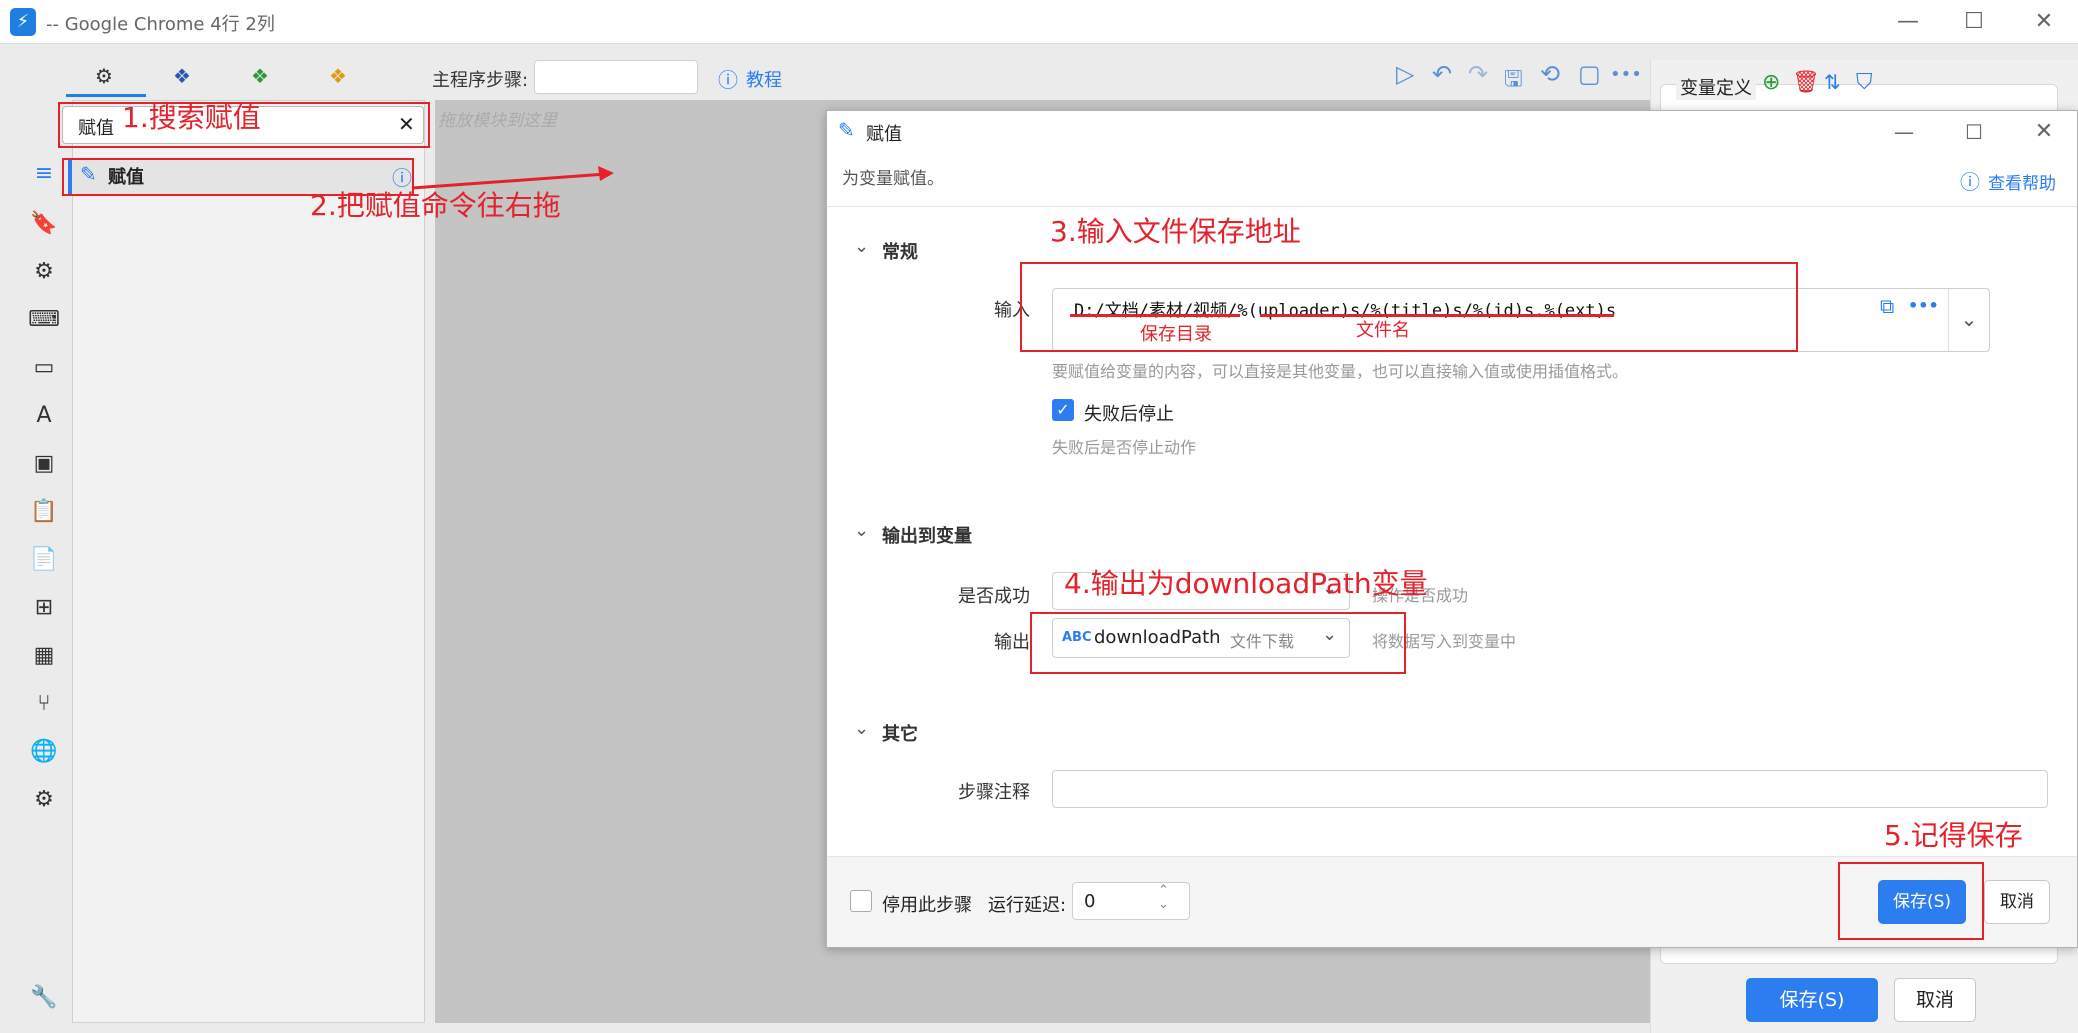 This screenshot has height=1033, width=2078. I want to click on blue-cubes-icon: ❖, so click(182, 76).